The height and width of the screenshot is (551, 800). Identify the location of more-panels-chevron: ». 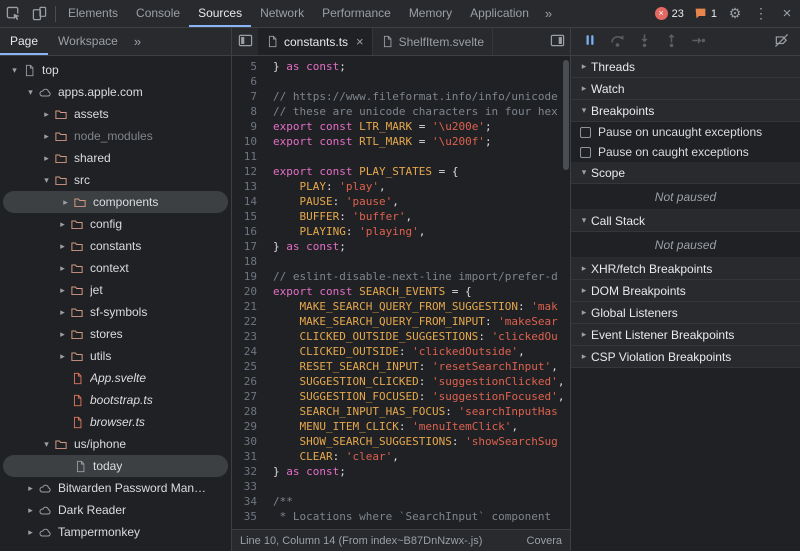
(548, 13).